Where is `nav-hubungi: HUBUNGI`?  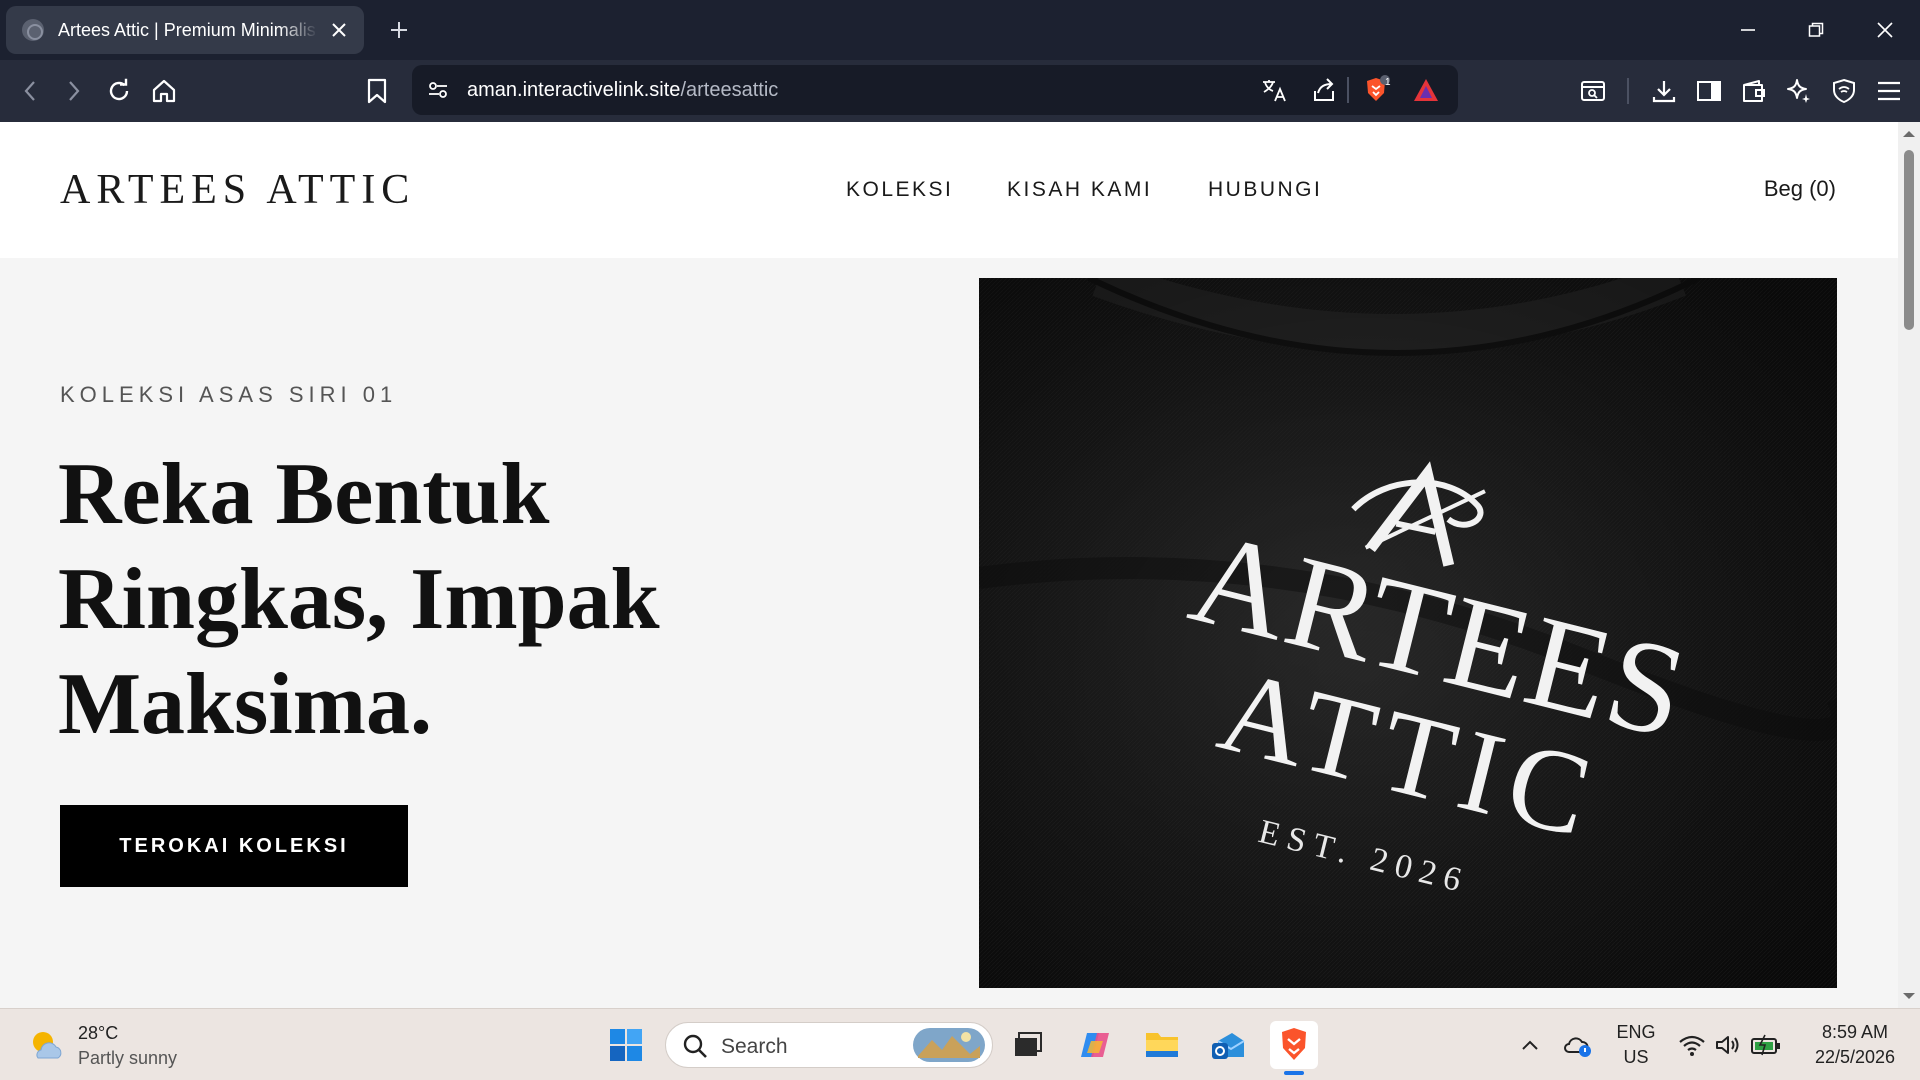
nav-hubungi: HUBUNGI is located at coordinates (1265, 190).